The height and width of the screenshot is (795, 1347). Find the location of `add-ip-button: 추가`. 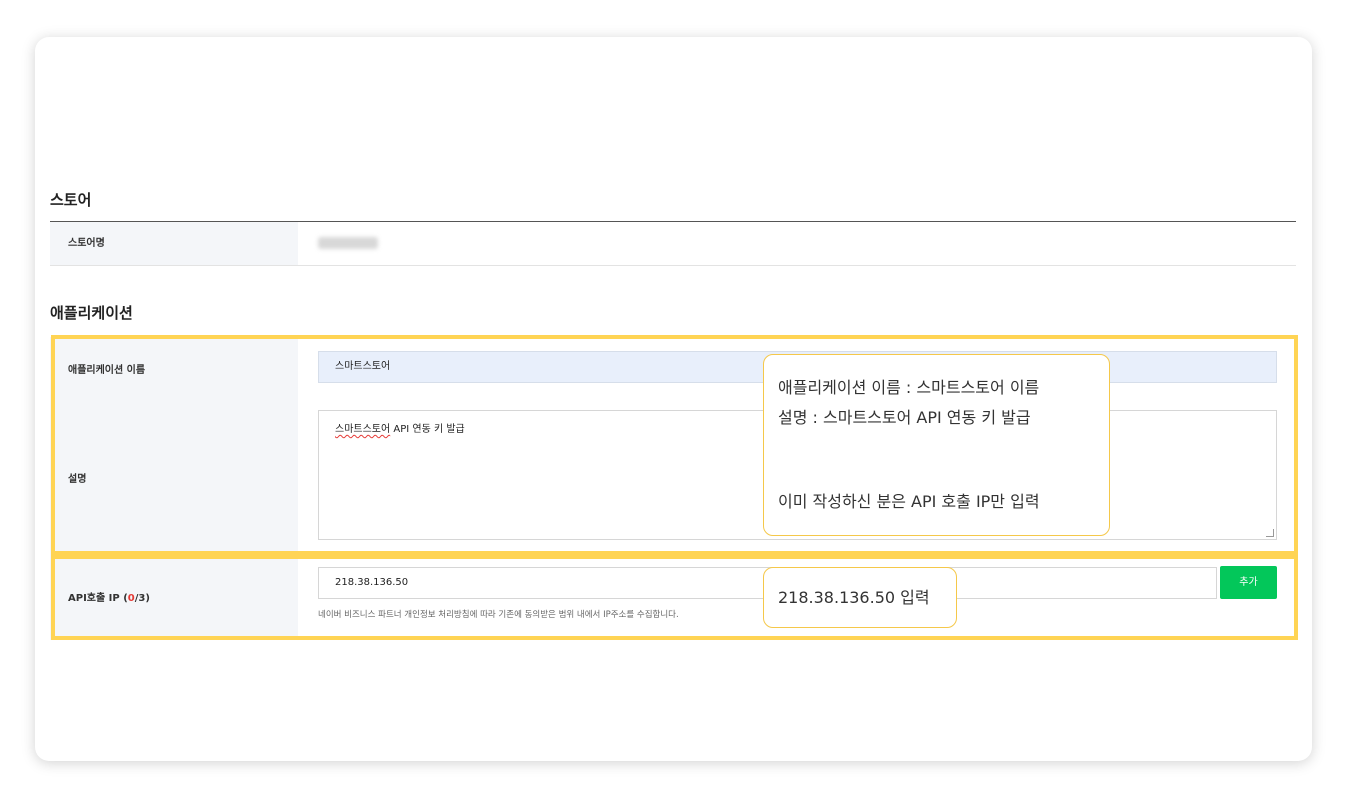

add-ip-button: 추가 is located at coordinates (1248, 582).